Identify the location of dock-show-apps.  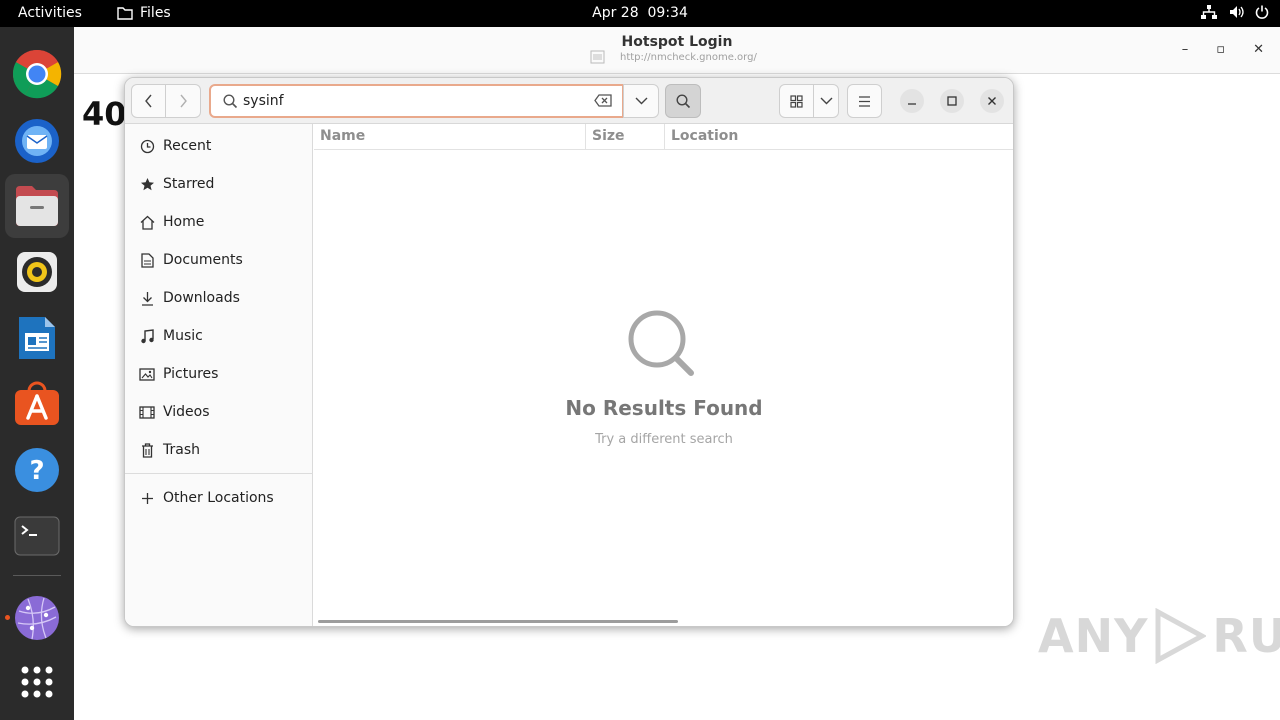
(37, 682).